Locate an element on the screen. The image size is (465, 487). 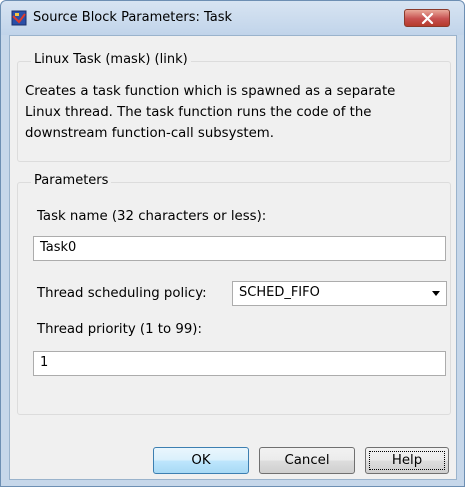
close-icon is located at coordinates (427, 18).